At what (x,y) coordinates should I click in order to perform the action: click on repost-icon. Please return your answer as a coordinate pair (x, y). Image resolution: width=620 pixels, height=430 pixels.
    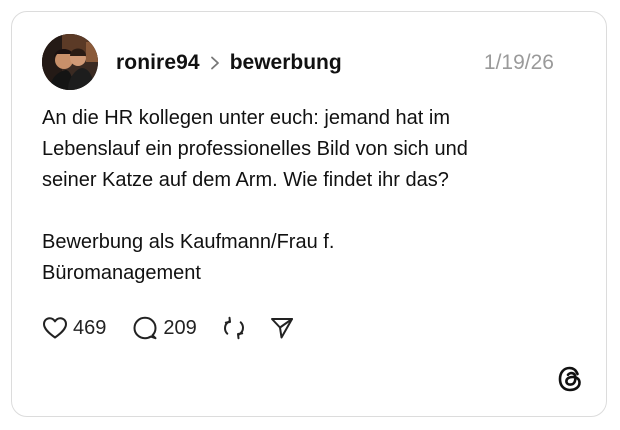
    Looking at the image, I should click on (234, 328).